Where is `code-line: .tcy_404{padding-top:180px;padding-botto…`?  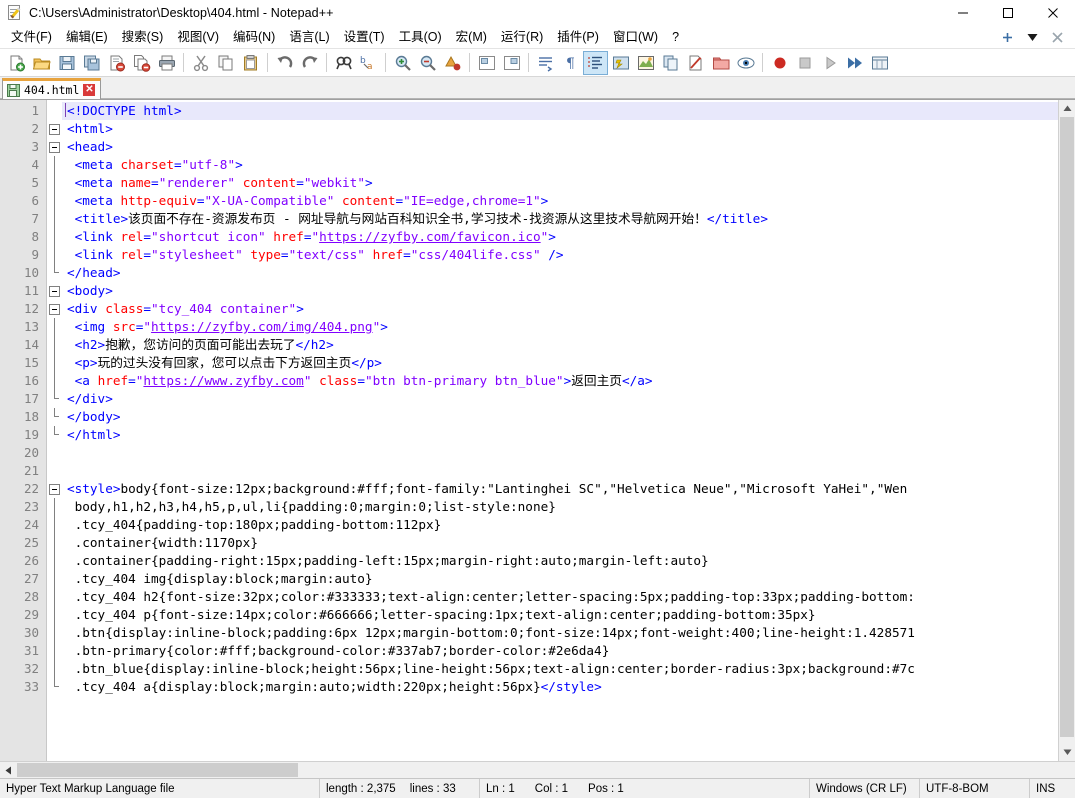 code-line: .tcy_404{padding-top:180px;padding-botto… is located at coordinates (560, 525).